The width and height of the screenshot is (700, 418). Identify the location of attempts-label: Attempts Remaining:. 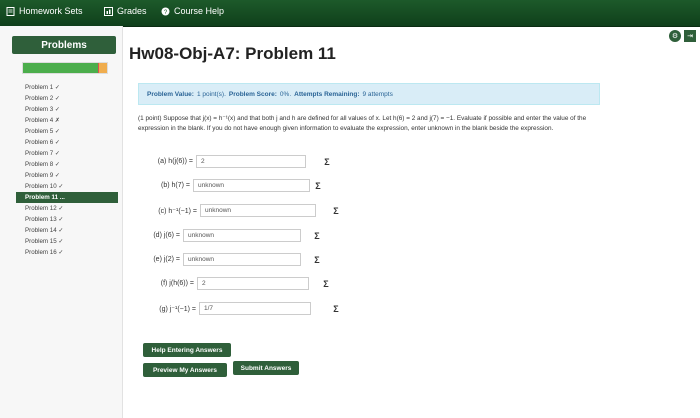
(327, 94).